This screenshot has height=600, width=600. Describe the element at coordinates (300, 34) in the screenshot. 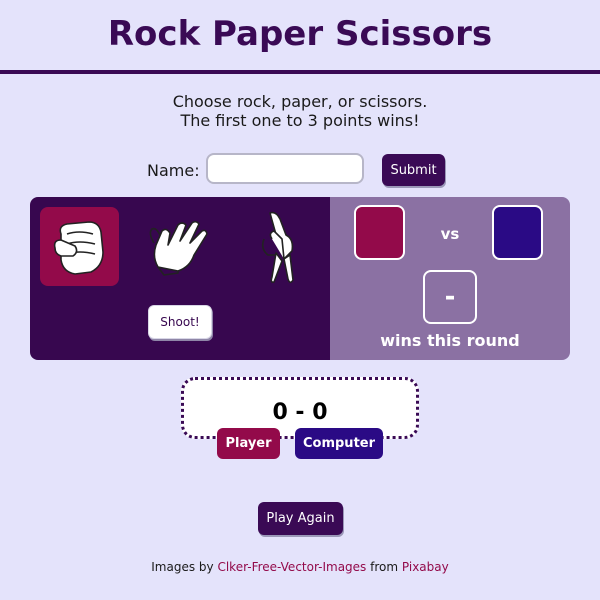

I see `page-title: Rock Paper Scissors` at that location.